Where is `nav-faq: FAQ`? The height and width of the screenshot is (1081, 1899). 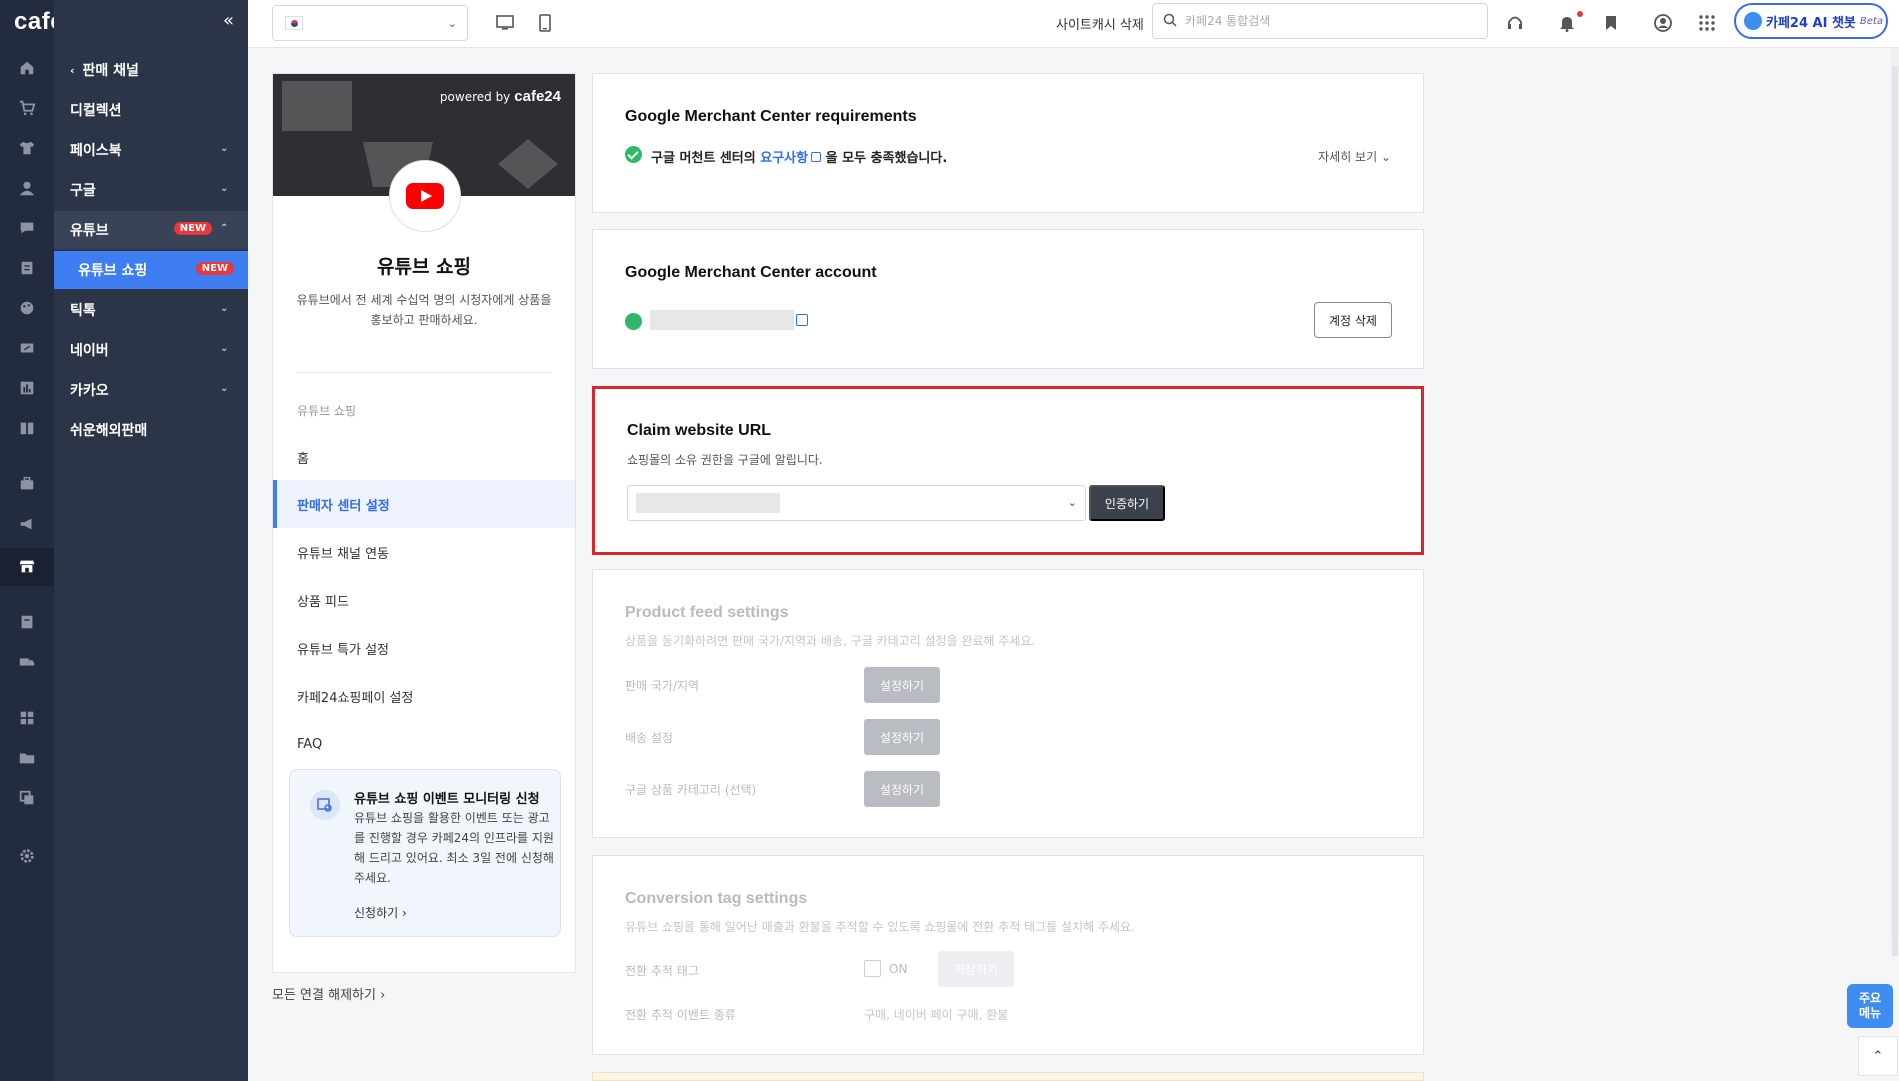 nav-faq: FAQ is located at coordinates (424, 744).